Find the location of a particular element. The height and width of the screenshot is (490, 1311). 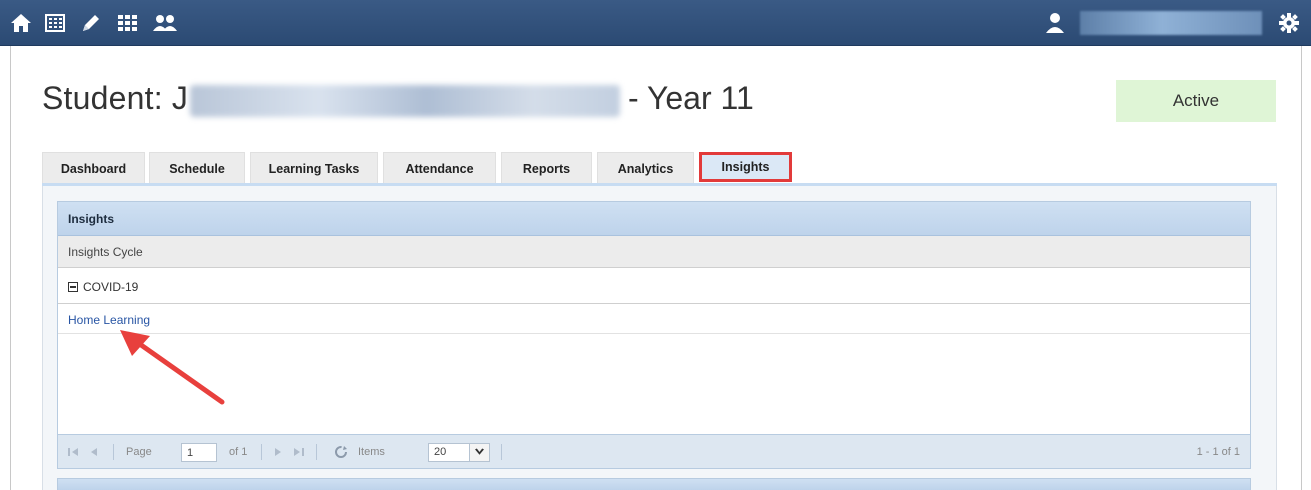

tab-schedule: Schedule is located at coordinates (197, 168).